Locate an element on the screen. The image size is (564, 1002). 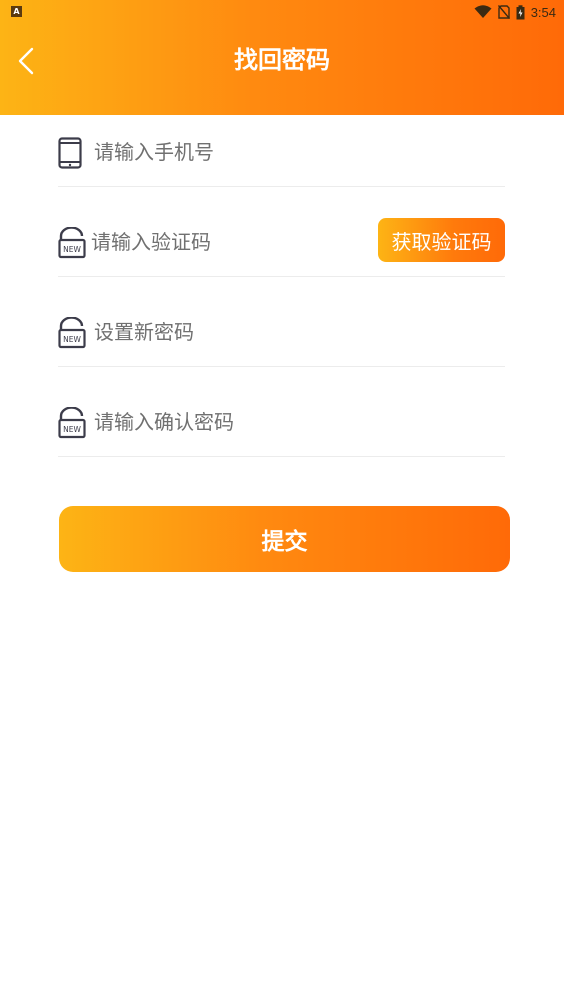
submit-button: 提交 is located at coordinates (284, 539).